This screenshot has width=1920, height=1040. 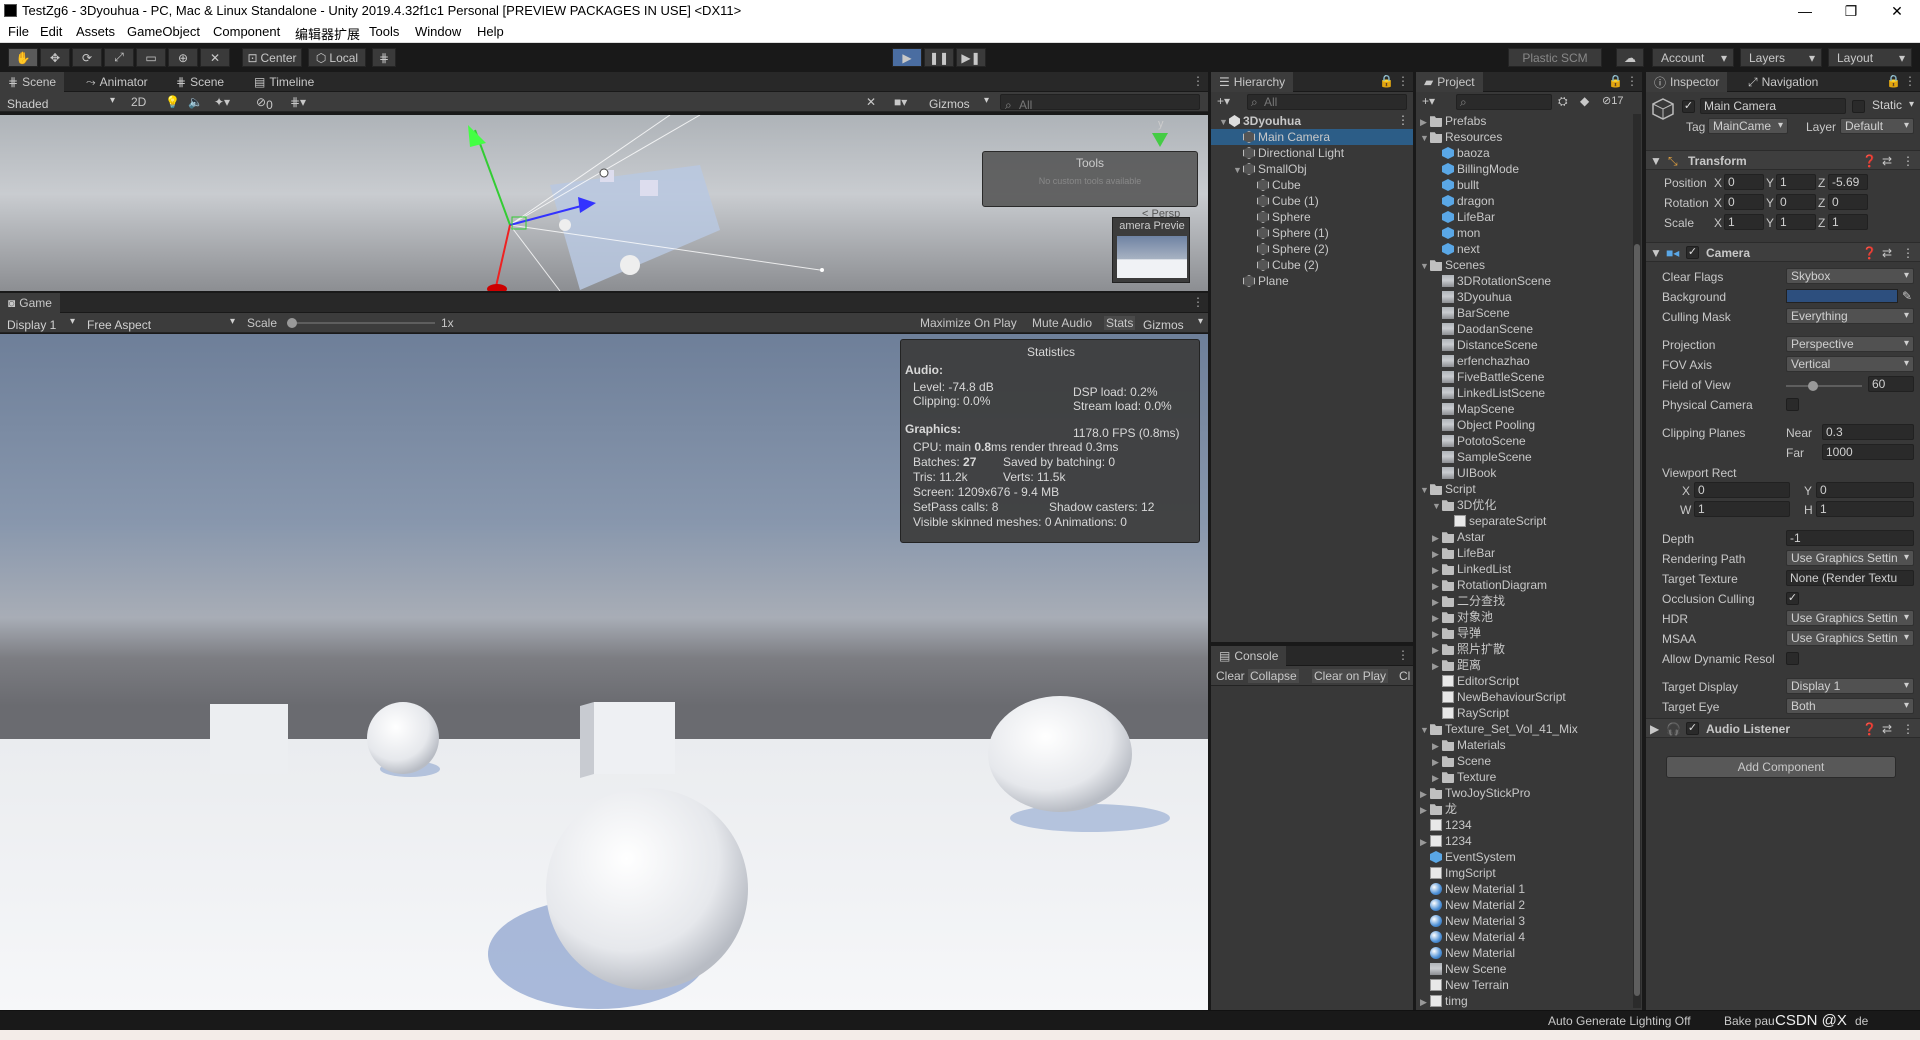 What do you see at coordinates (1692, 728) in the screenshot?
I see `audio-listener-checkbox: ✓` at bounding box center [1692, 728].